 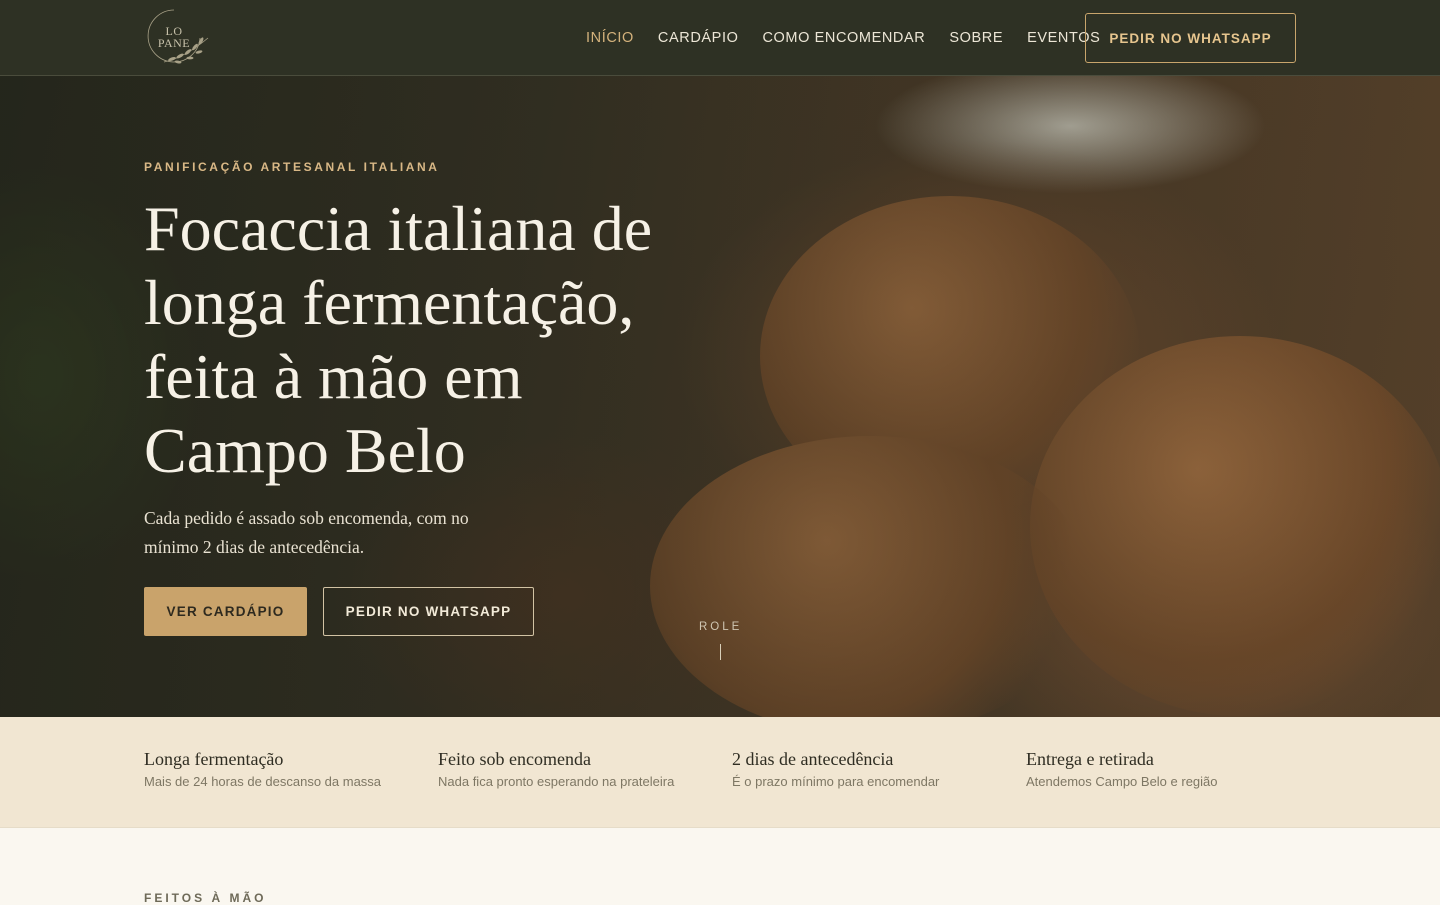 I want to click on view-menu-button: VER CARDÁPIO, so click(x=225, y=611).